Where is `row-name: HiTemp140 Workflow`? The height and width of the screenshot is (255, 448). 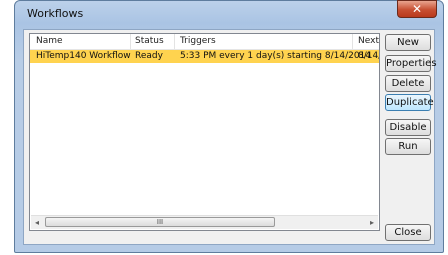
row-name: HiTemp140 Workflow is located at coordinates (83, 56).